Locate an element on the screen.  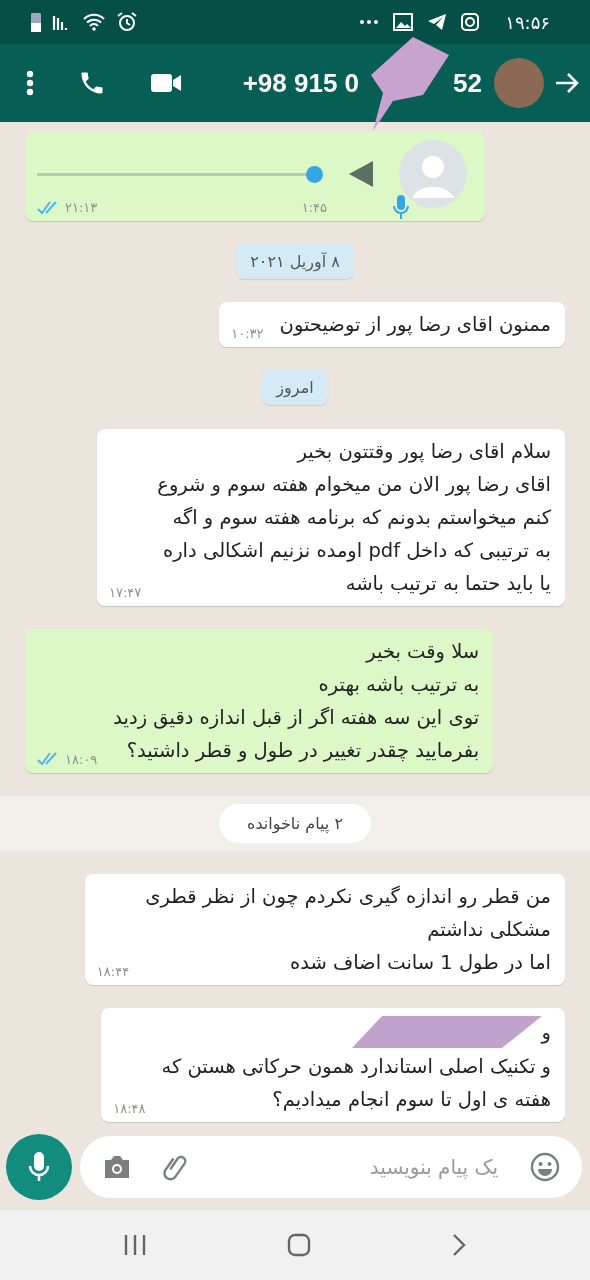
back-icon is located at coordinates (459, 1245).